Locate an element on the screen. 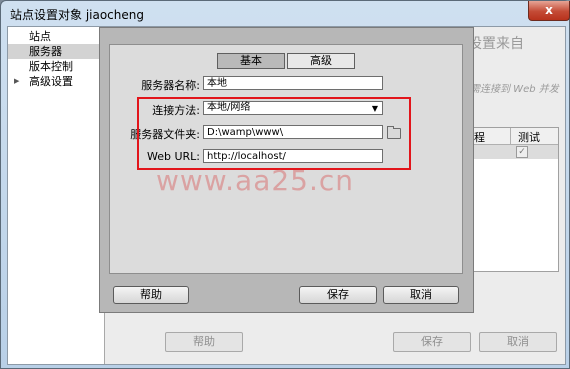  watermark-text: www.aa25.cn is located at coordinates (255, 180).